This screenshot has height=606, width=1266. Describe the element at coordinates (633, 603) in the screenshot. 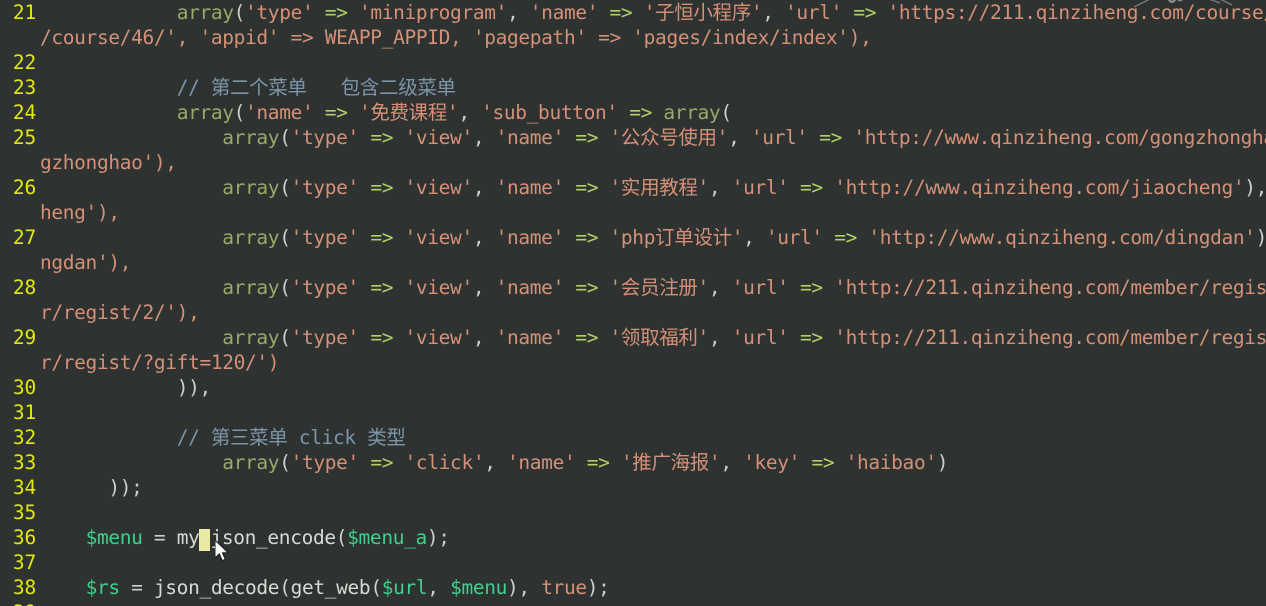

I see `code-line: 39` at that location.